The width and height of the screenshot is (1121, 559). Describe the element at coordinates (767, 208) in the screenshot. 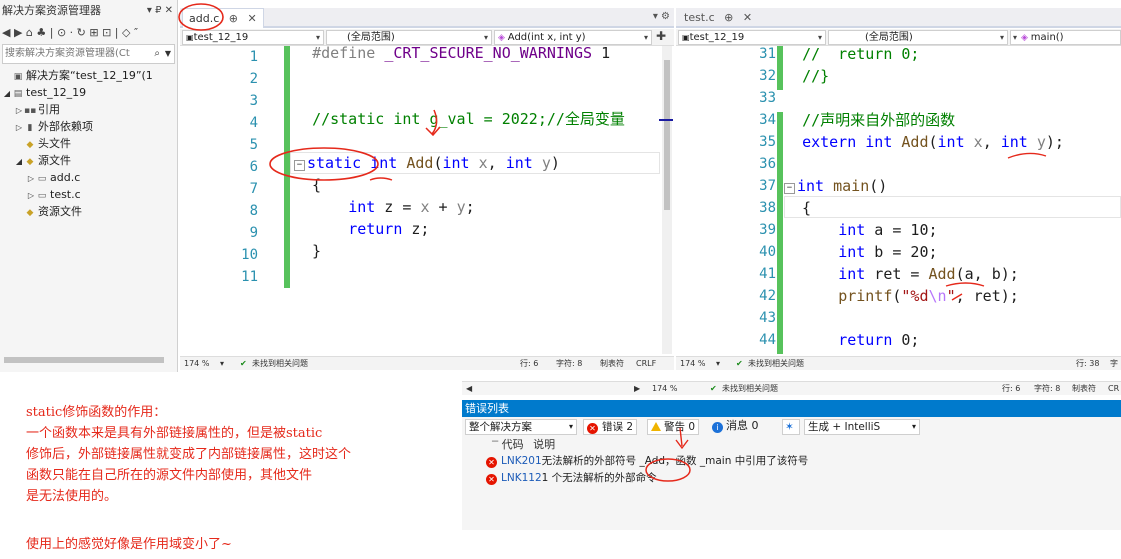

I see `line-number: 38` at that location.